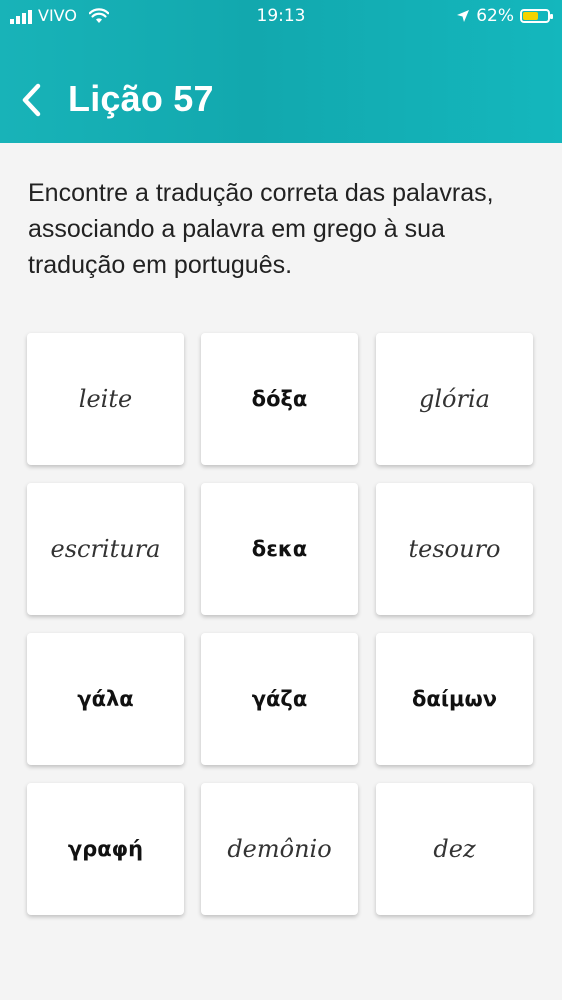 Image resolution: width=562 pixels, height=1000 pixels. I want to click on word-card: demônio, so click(279, 849).